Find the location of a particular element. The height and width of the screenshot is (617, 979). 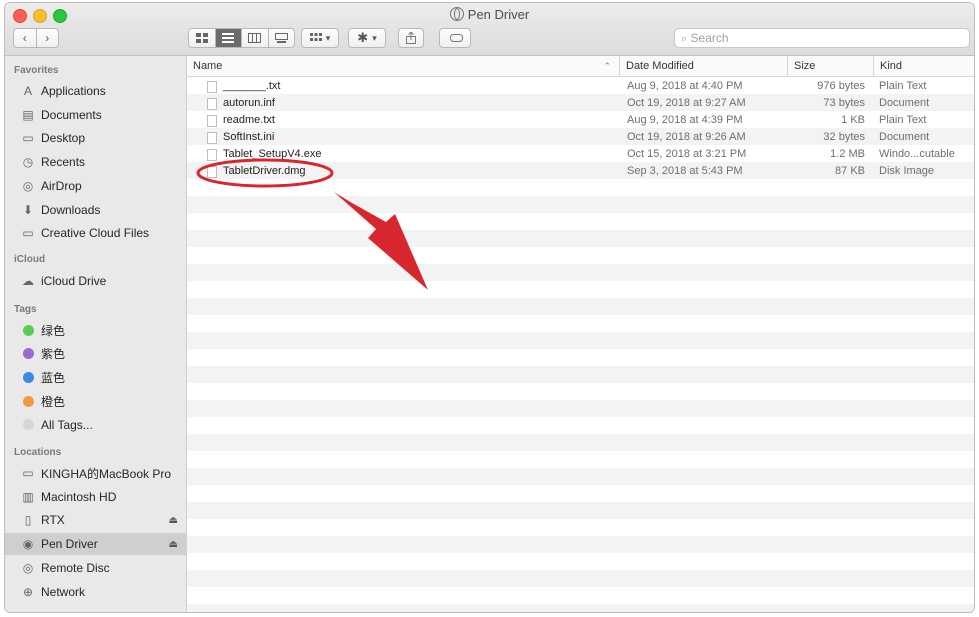

file-name-cell: Tablet_SetupV4.exe is located at coordinates (264, 154).